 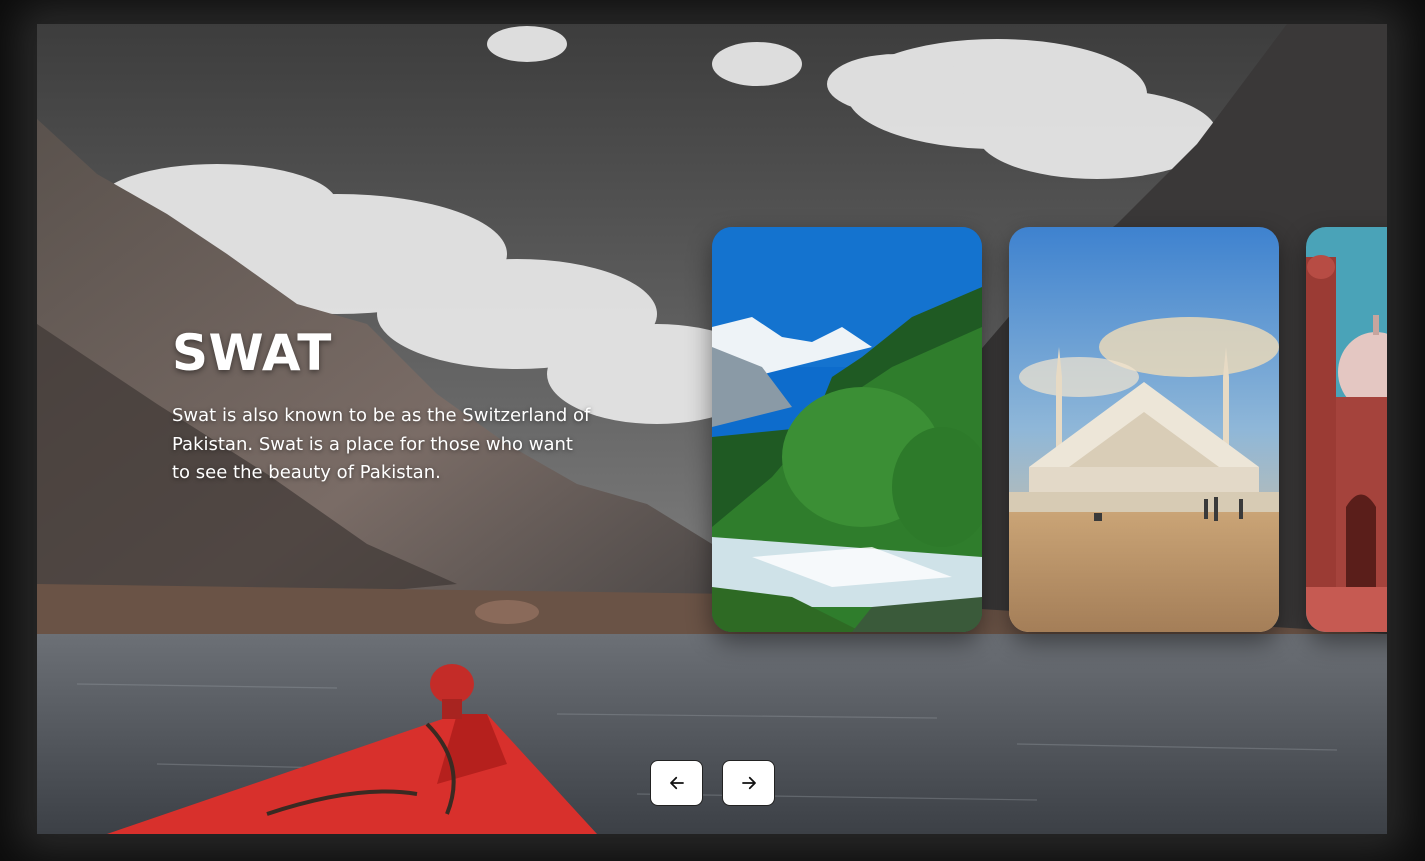 I want to click on arrow-left-icon, so click(x=676, y=783).